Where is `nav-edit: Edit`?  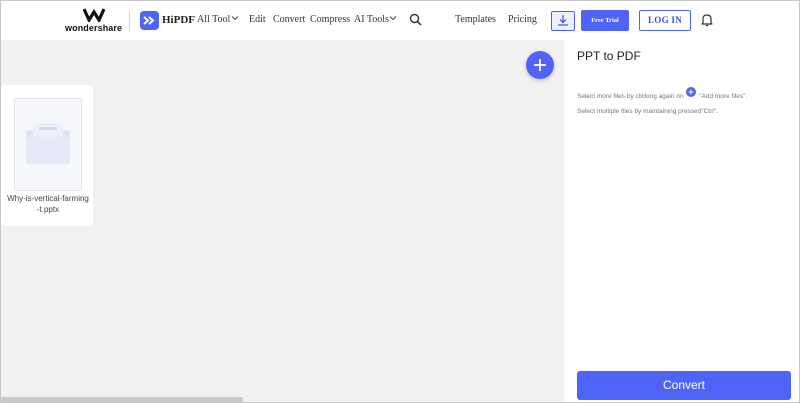
nav-edit: Edit is located at coordinates (257, 19).